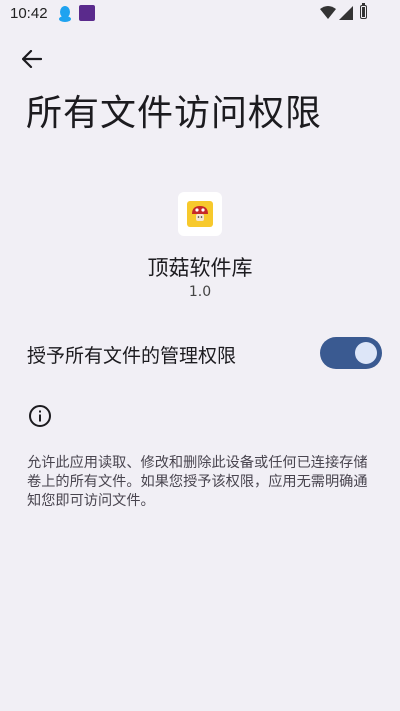 Image resolution: width=400 pixels, height=711 pixels. I want to click on signal-icon, so click(346, 13).